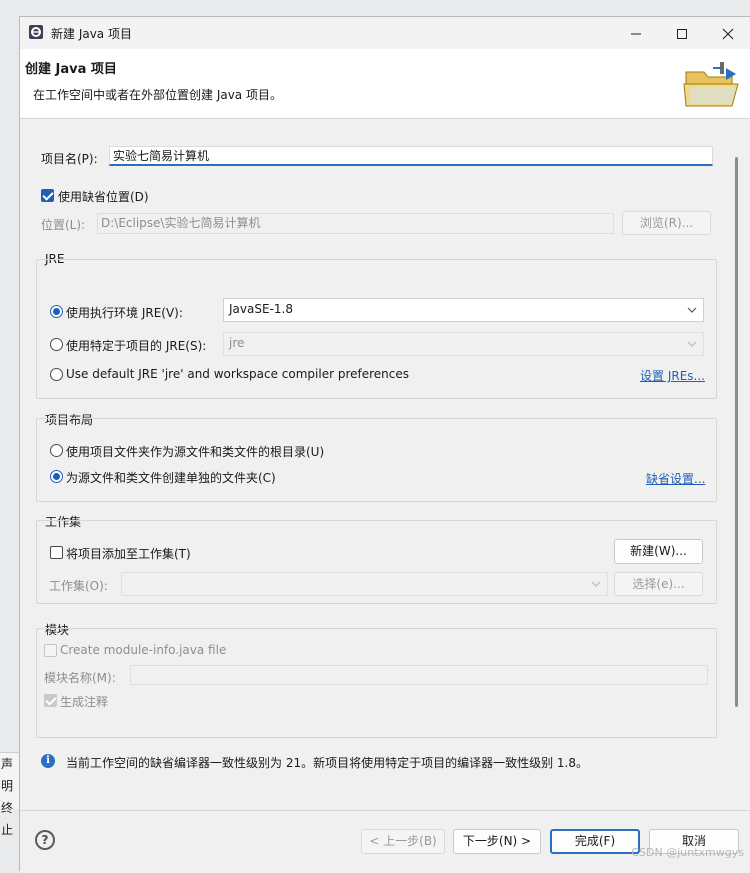 The width and height of the screenshot is (750, 873). What do you see at coordinates (687, 852) in the screenshot?
I see `watermark: CSDN @juntxmwgys` at bounding box center [687, 852].